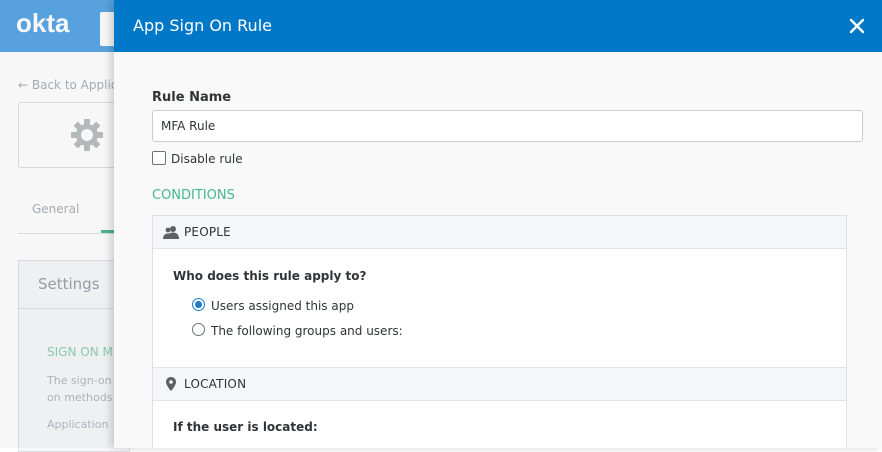  What do you see at coordinates (192, 97) in the screenshot?
I see `rule-name-label: Rule Name` at bounding box center [192, 97].